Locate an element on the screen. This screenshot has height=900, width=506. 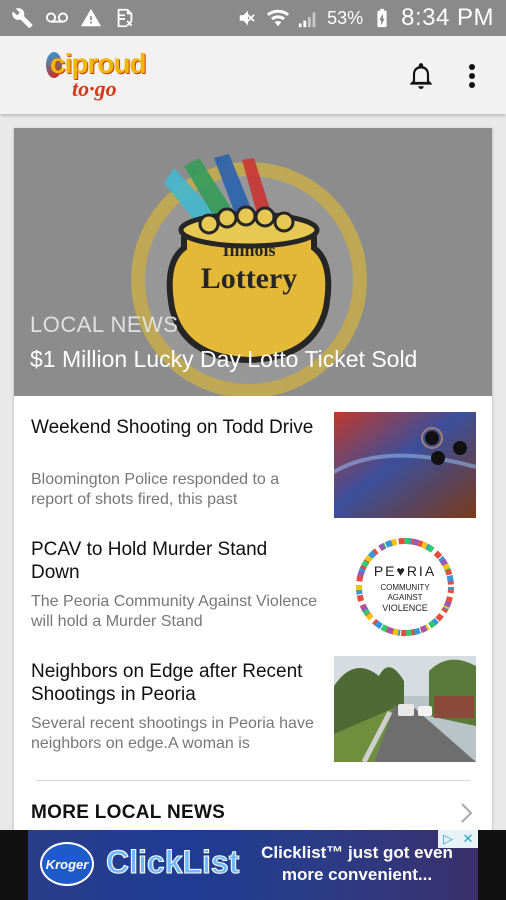
warning-icon is located at coordinates (91, 18).